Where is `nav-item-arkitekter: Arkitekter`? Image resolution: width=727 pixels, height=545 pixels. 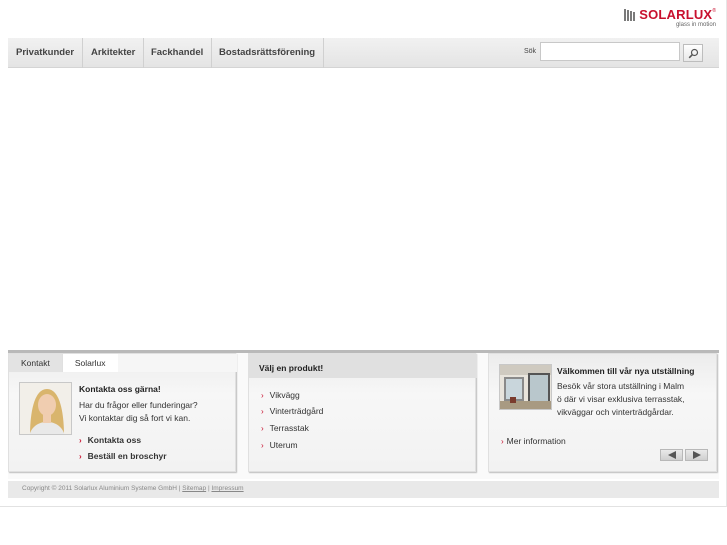
nav-item-arkitekter: Arkitekter is located at coordinates (114, 53).